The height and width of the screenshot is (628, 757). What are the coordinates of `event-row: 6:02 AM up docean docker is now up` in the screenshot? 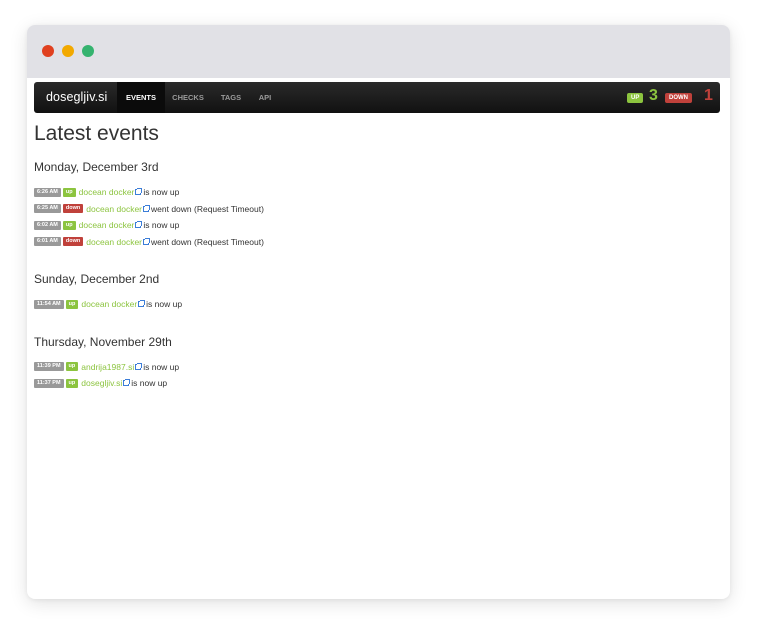 It's located at (377, 225).